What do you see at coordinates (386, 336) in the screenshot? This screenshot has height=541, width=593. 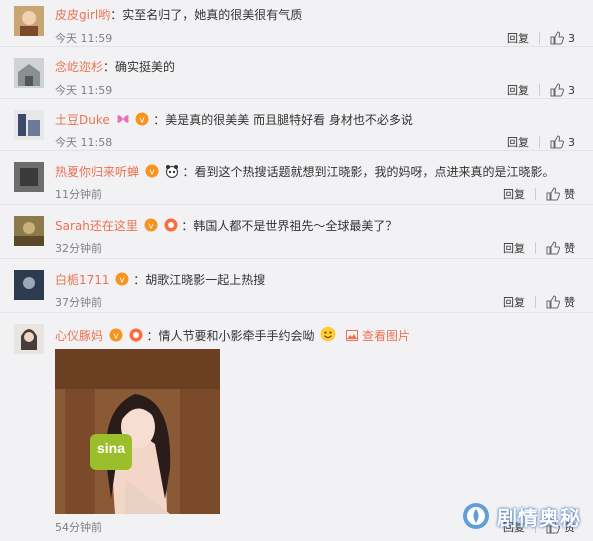 I see `view-photo-label: 查看图片` at bounding box center [386, 336].